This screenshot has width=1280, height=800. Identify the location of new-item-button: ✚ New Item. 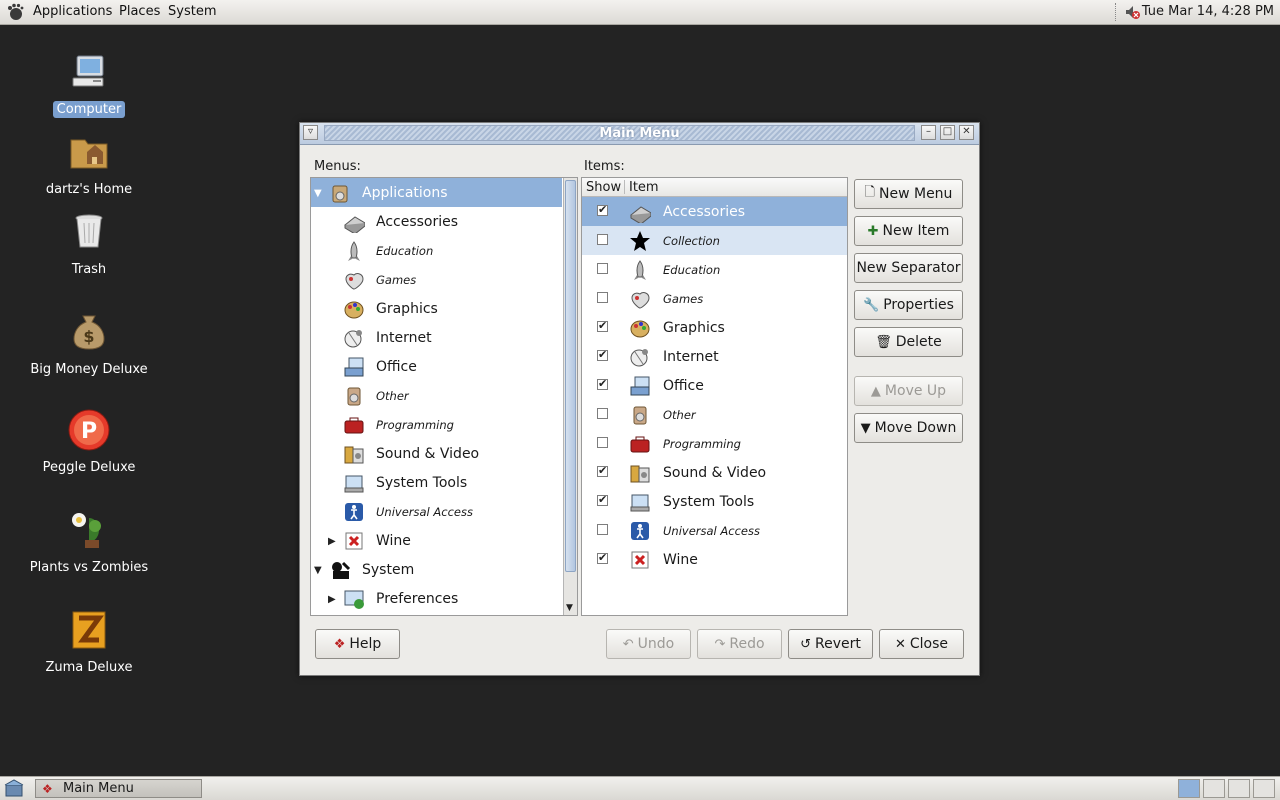
(908, 231).